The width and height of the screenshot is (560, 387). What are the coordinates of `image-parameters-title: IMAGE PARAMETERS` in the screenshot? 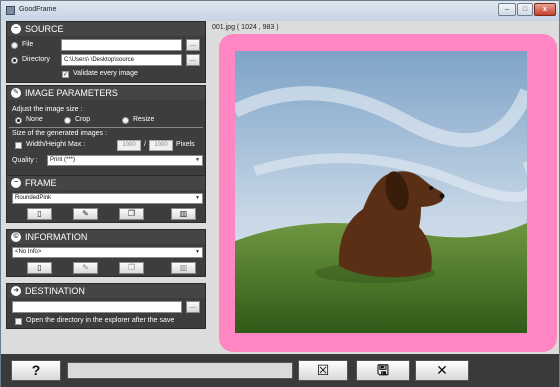 It's located at (71, 93).